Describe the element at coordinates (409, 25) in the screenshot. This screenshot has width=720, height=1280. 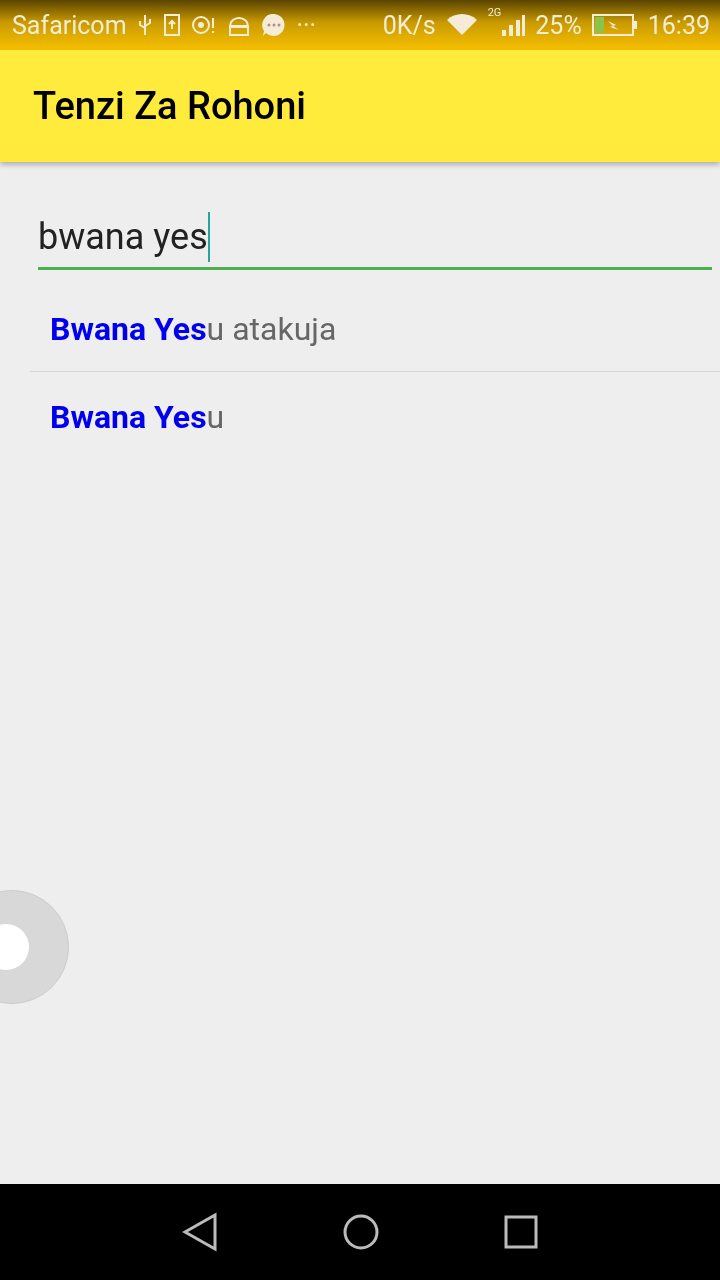
I see `network-speed: 0K/s` at that location.